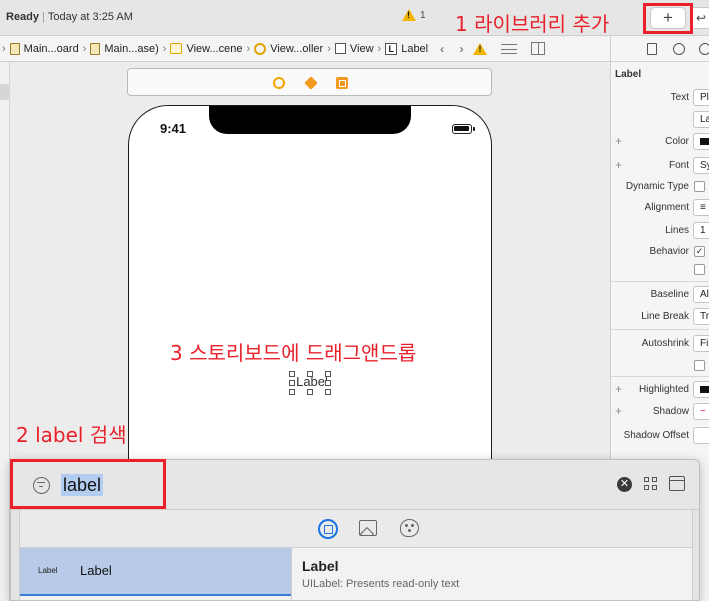 The image size is (709, 601). Describe the element at coordinates (656, 435) in the screenshot. I see `row-label: Shadow Offset` at that location.